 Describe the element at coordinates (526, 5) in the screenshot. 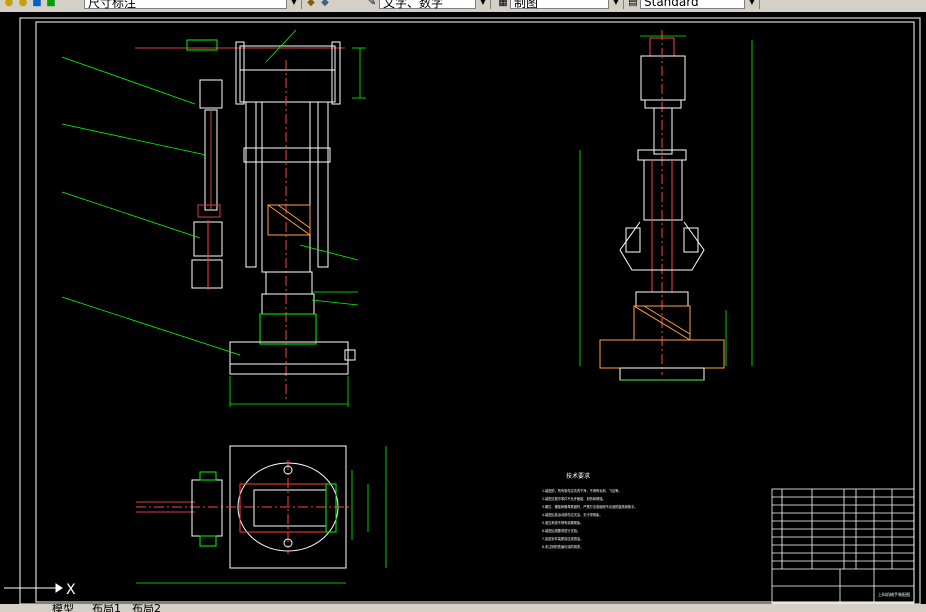

I see `table-style-value: 制图` at that location.